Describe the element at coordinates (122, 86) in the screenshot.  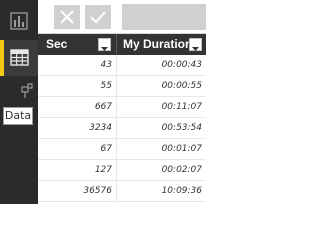
I see `table-row: 55 00:00:55` at that location.